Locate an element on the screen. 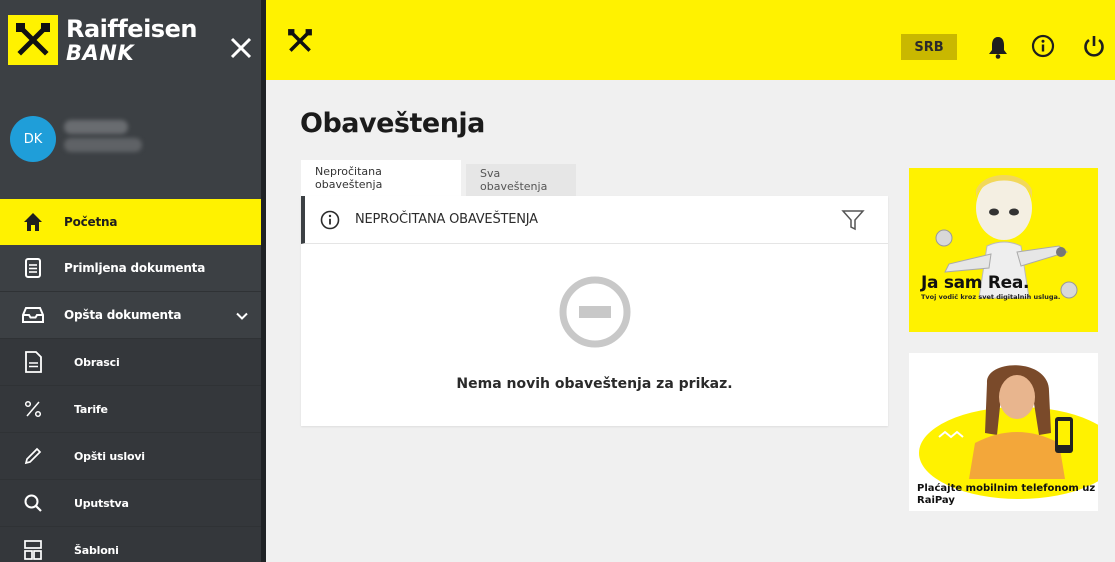 Image resolution: width=1115 pixels, height=562 pixels. inbox-icon is located at coordinates (33, 315).